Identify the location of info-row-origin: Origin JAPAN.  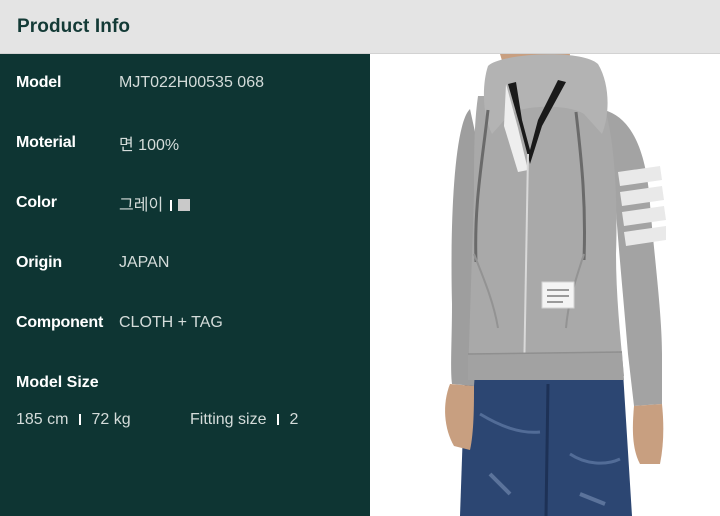
(92, 263).